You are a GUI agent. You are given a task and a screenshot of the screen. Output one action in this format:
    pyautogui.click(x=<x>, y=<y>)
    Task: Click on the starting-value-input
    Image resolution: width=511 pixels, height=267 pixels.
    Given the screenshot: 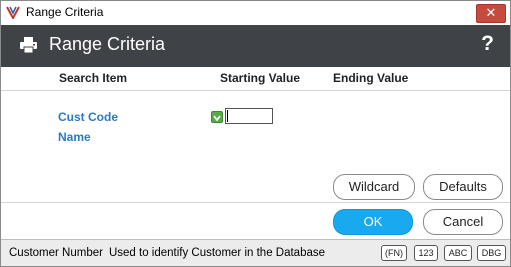 What is the action you would take?
    pyautogui.click(x=249, y=116)
    